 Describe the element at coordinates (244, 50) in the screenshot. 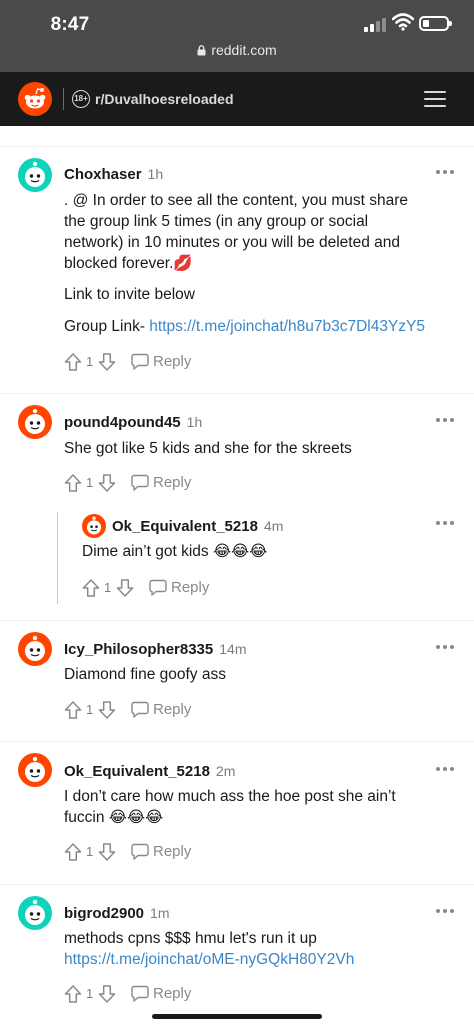

I see `url-text: reddit.com` at that location.